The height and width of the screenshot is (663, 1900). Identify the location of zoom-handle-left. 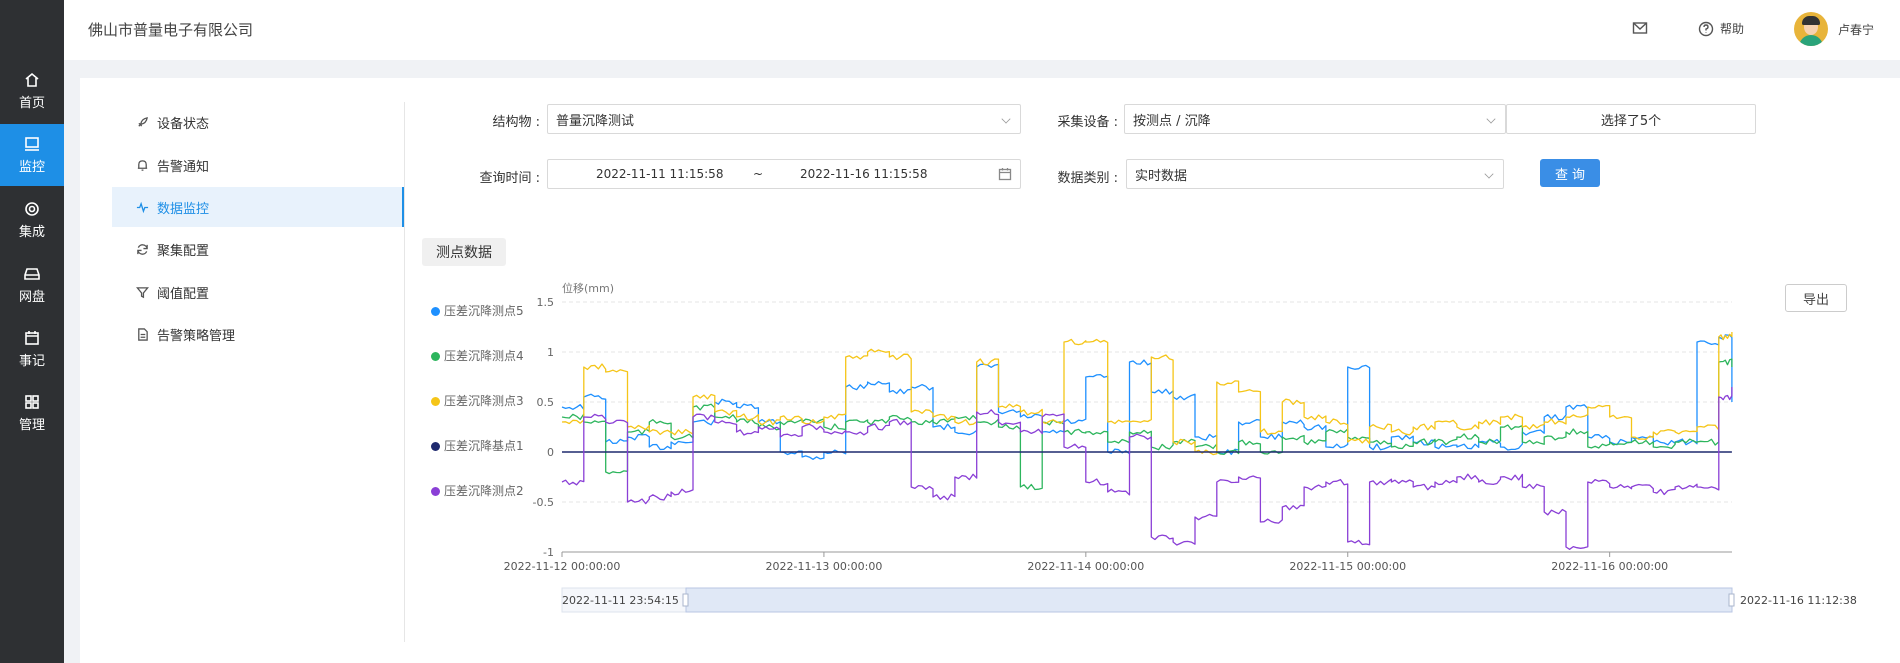
(685, 600).